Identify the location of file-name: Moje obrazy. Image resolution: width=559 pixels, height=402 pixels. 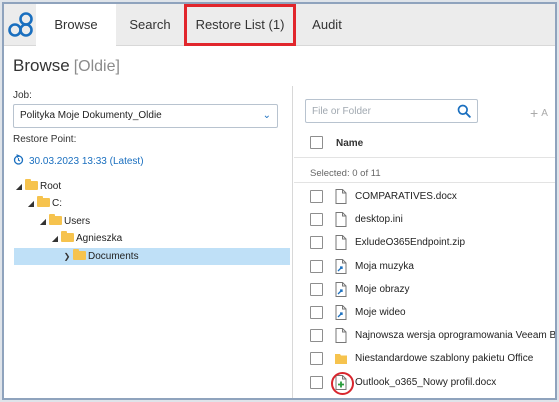
(382, 289).